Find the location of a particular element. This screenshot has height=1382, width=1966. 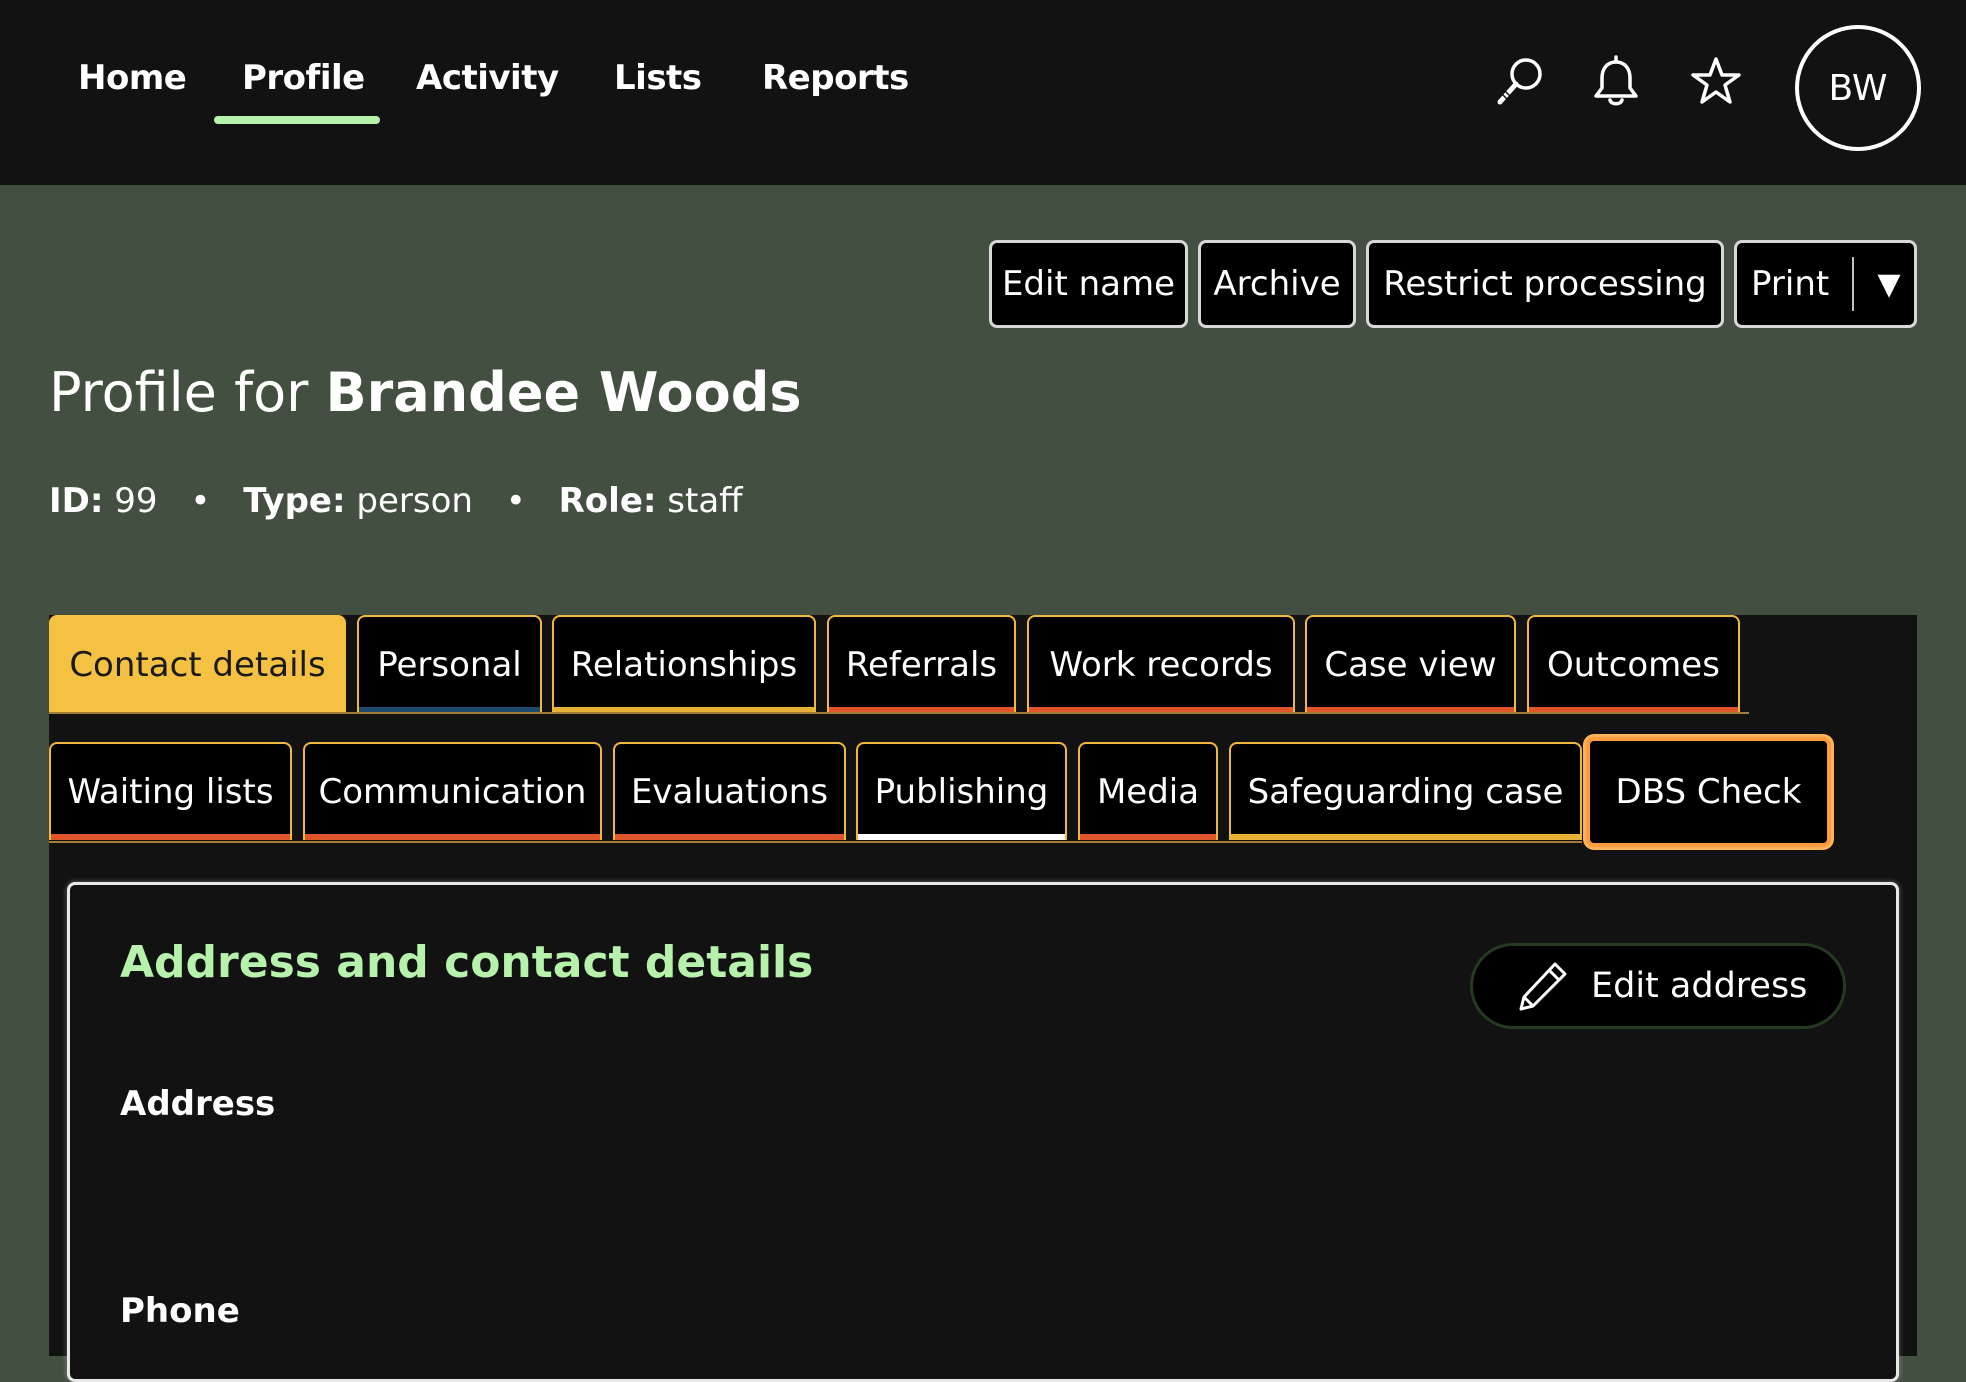

tab-personal: Personal is located at coordinates (449, 664).